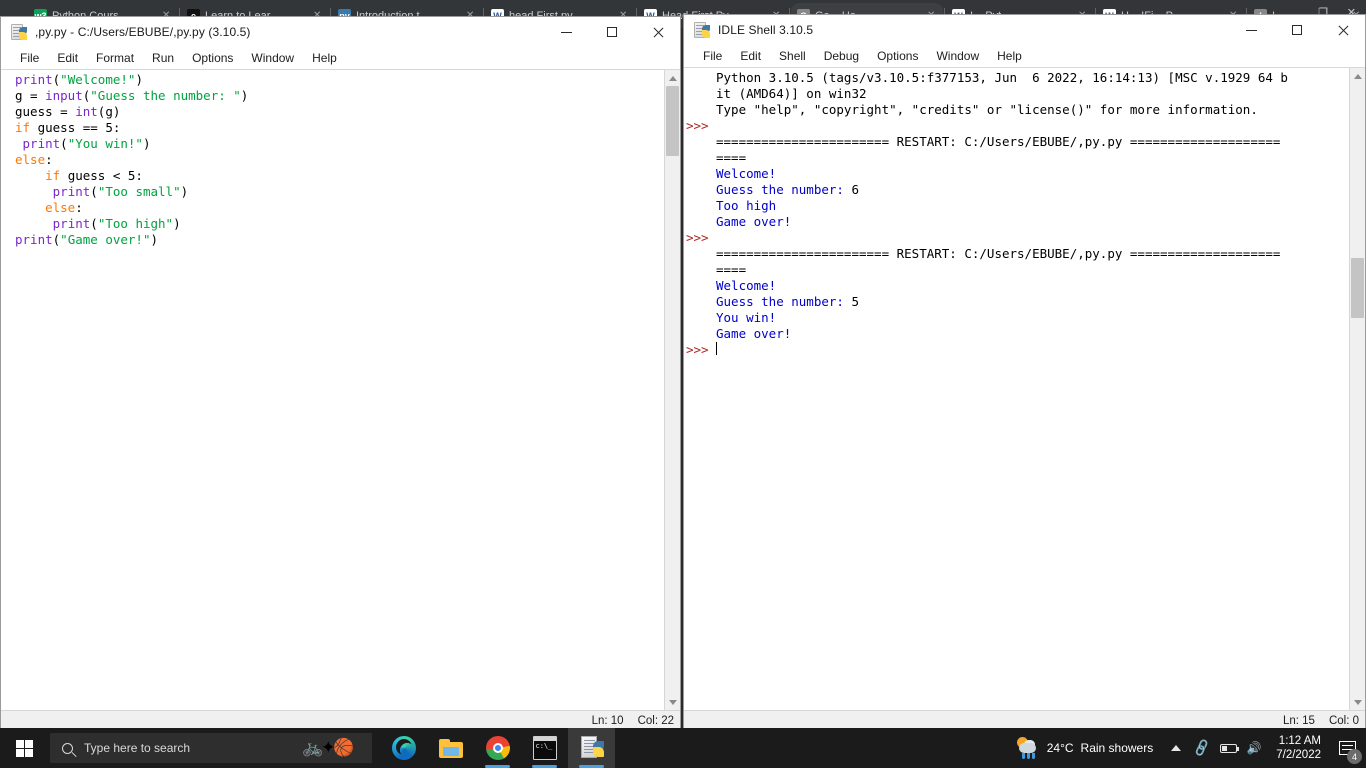 The width and height of the screenshot is (1366, 768). Describe the element at coordinates (332, 240) in the screenshot. I see `code-line: print("Game over!")` at that location.